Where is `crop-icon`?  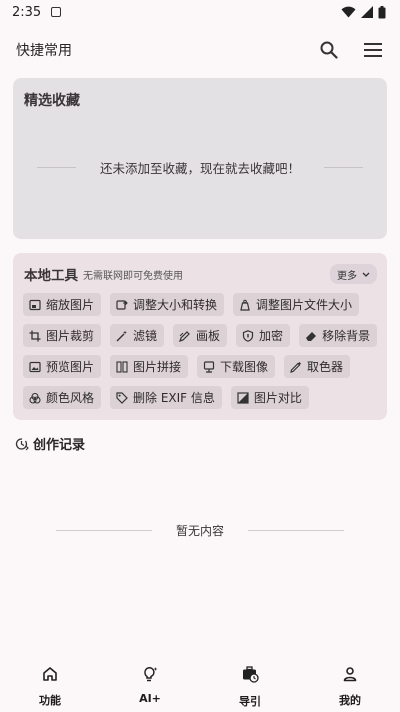
crop-icon is located at coordinates (35, 335).